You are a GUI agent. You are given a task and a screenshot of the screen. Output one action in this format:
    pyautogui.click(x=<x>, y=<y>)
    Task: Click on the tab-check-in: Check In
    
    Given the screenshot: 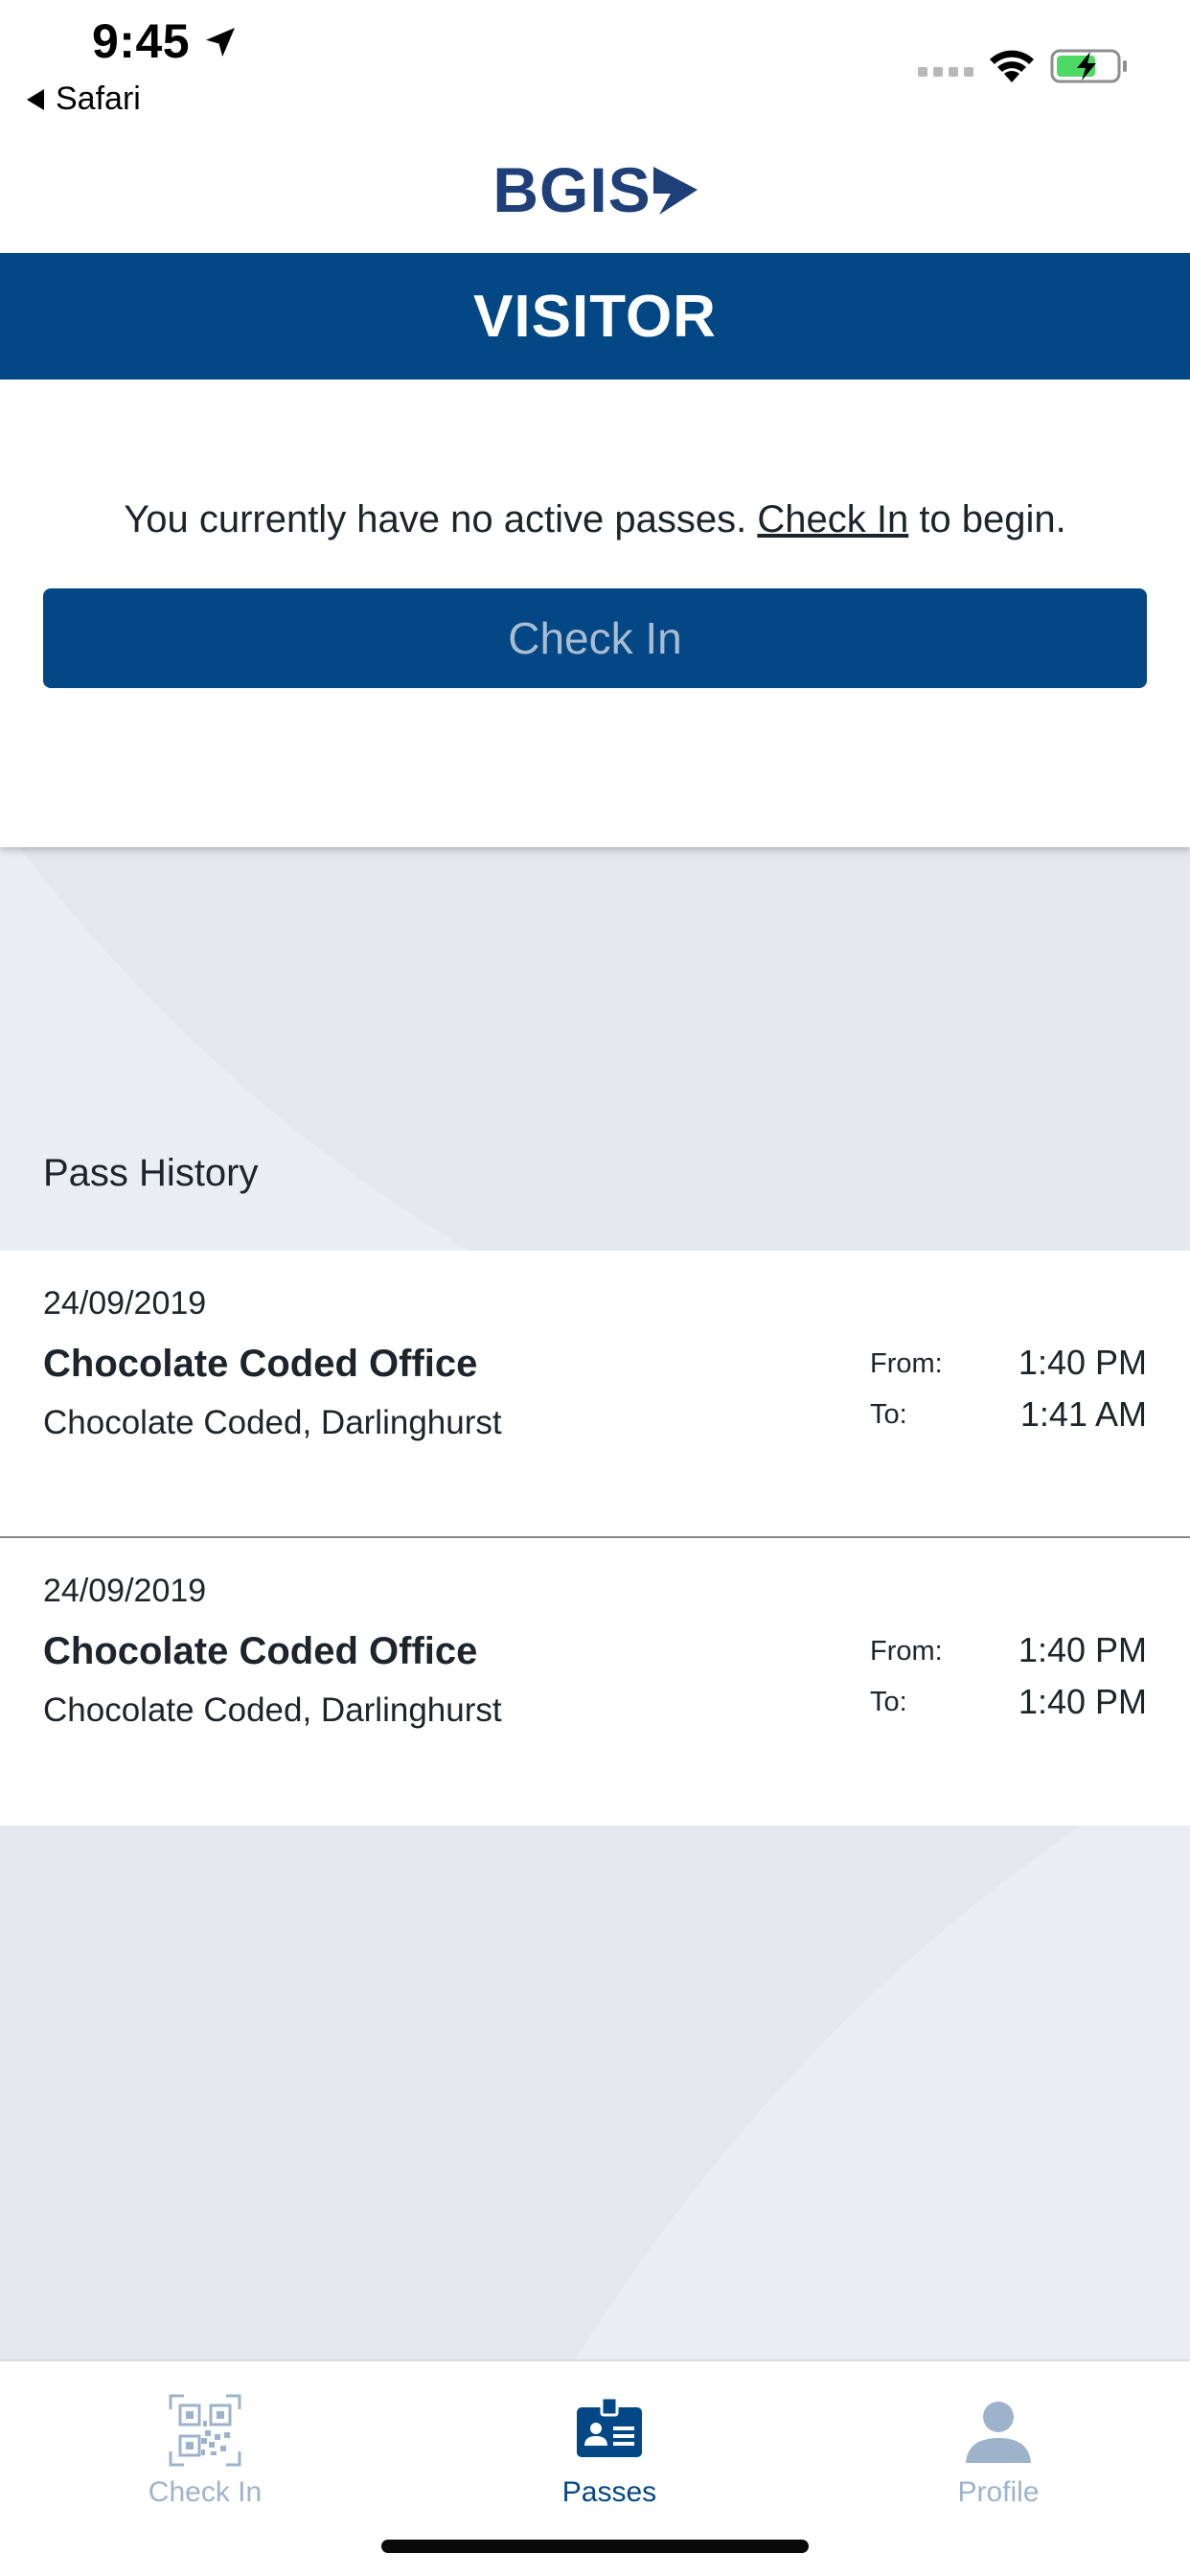 What is the action you would take?
    pyautogui.click(x=205, y=2447)
    